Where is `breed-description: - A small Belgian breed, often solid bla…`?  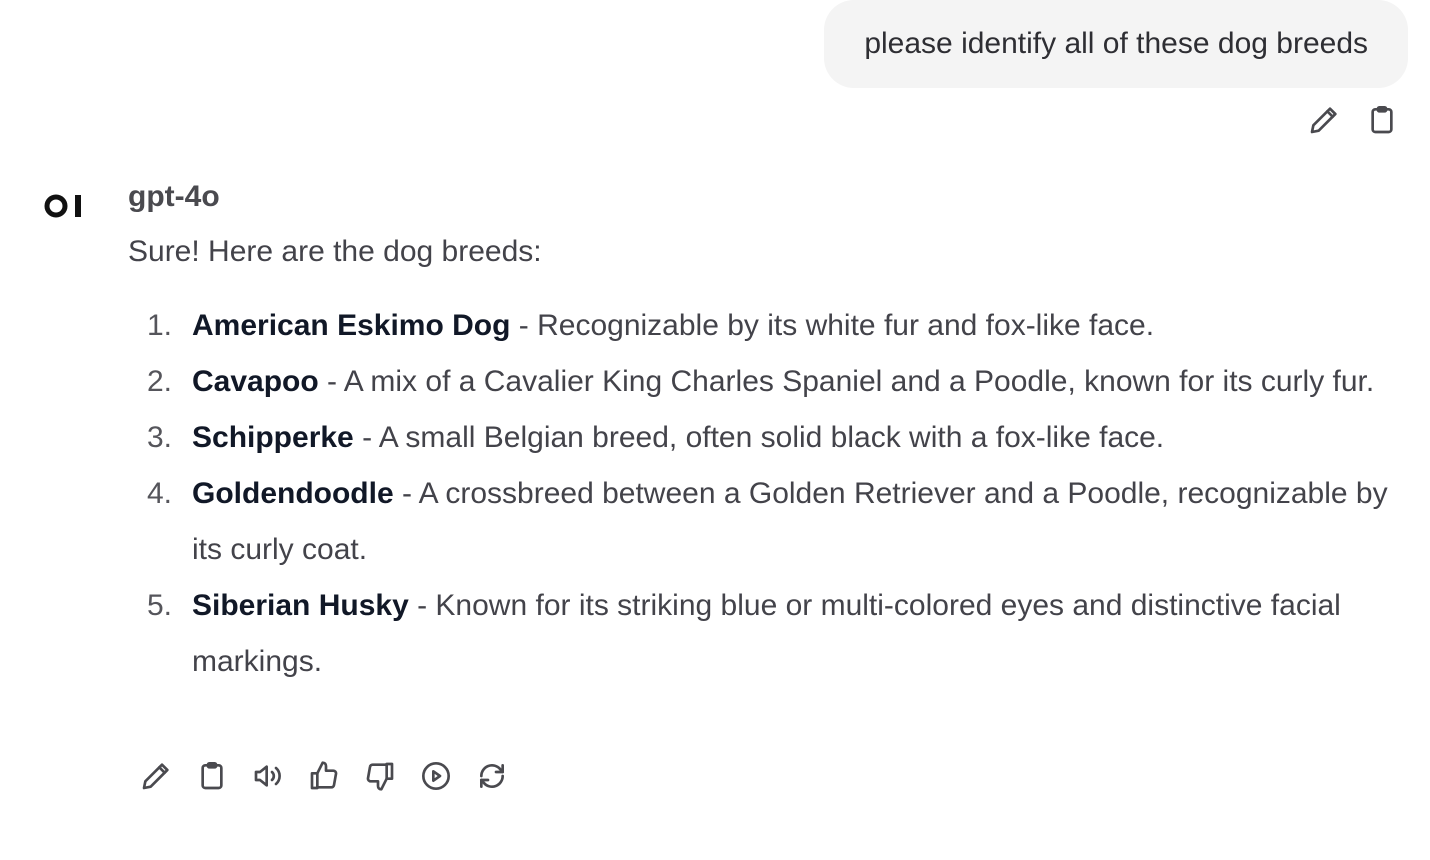
breed-description: - A small Belgian breed, often solid bla… is located at coordinates (759, 437).